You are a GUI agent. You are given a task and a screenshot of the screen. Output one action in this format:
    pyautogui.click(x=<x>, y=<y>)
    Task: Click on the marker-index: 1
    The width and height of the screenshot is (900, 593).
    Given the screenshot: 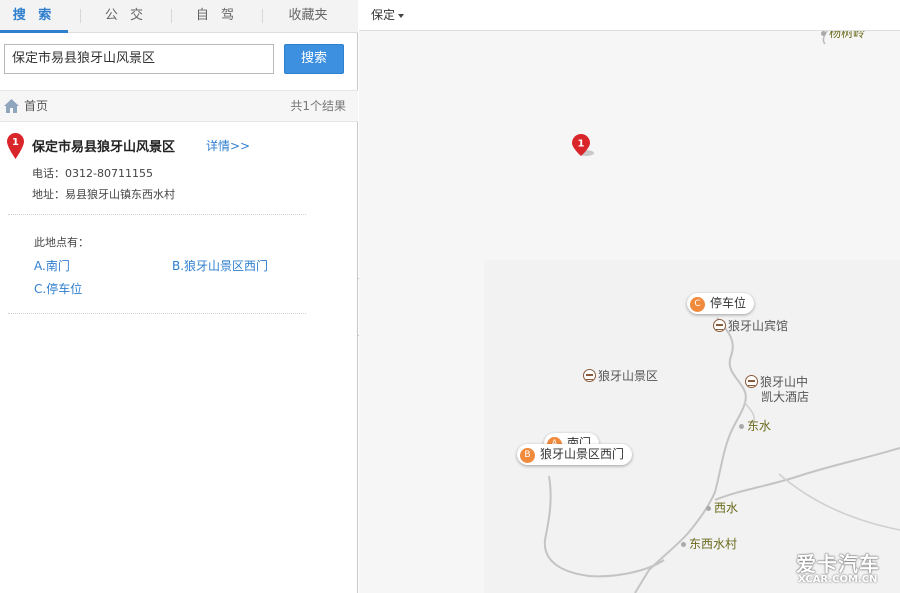 What is the action you would take?
    pyautogui.click(x=581, y=144)
    